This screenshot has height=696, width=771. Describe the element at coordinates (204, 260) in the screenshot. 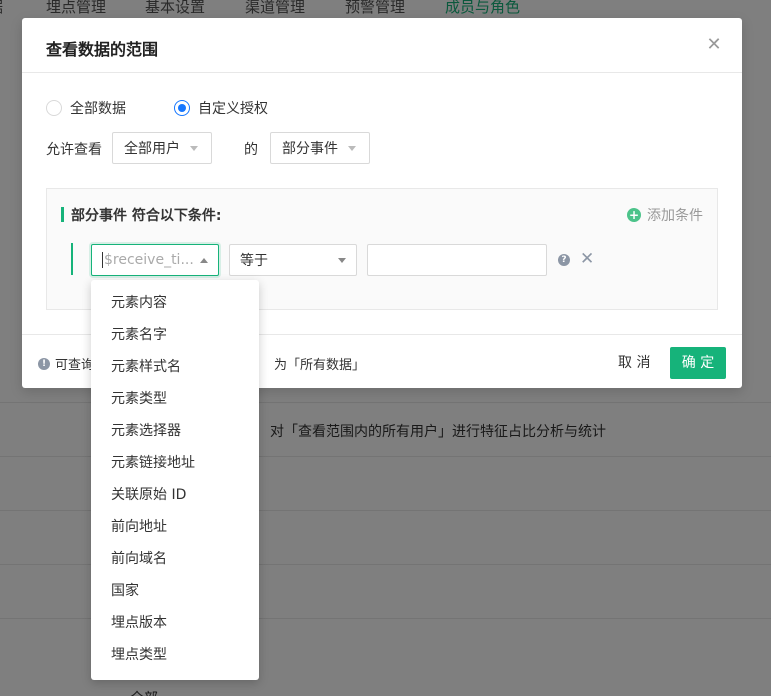

I see `chevron-up-icon` at that location.